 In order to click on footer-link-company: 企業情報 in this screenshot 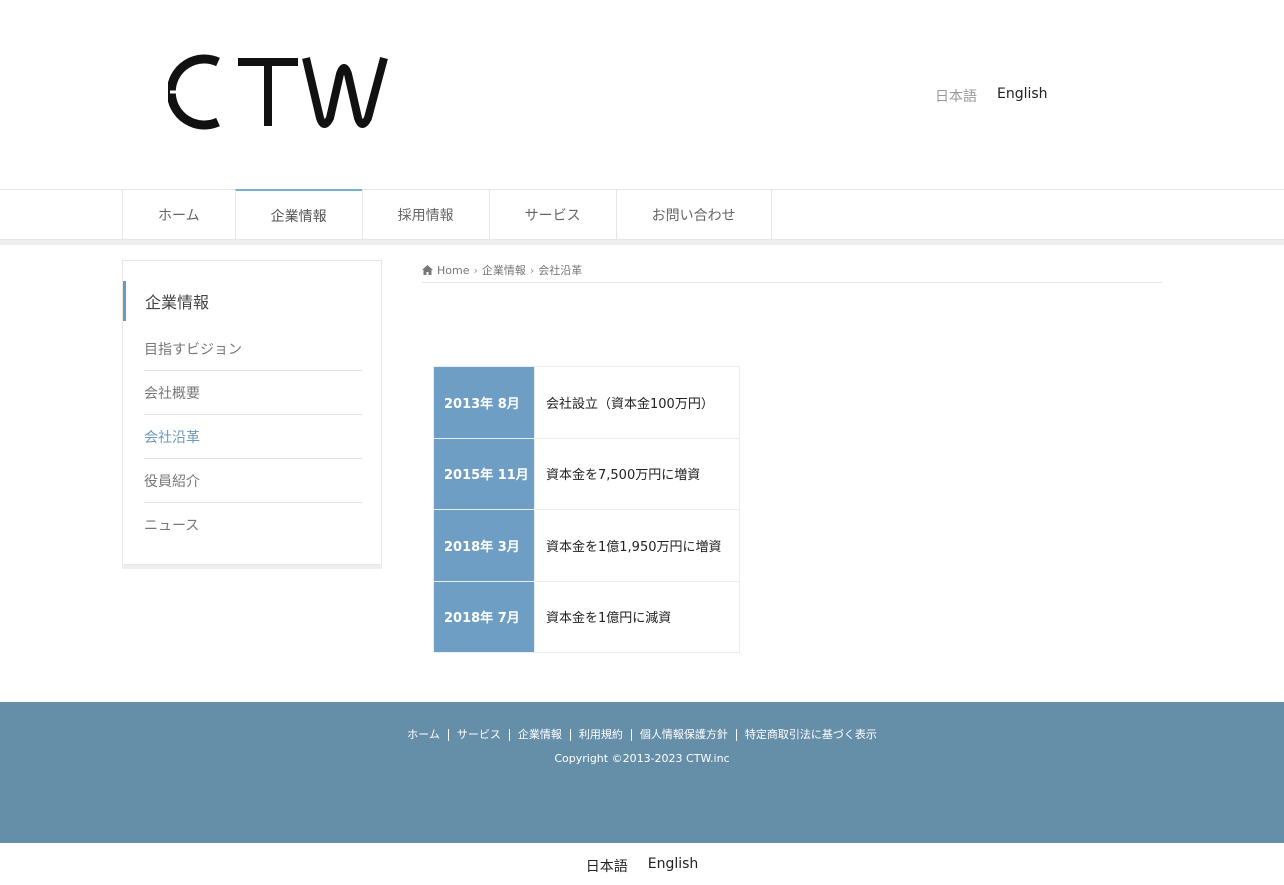, I will do `click(539, 735)`.